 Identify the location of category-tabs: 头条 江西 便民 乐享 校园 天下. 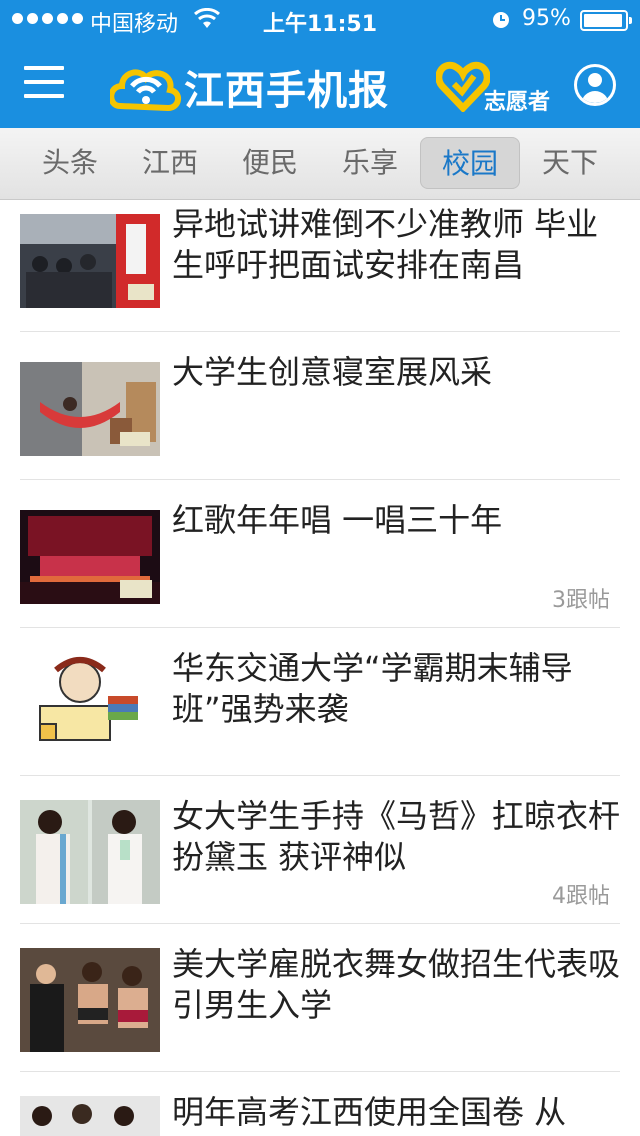
(320, 164).